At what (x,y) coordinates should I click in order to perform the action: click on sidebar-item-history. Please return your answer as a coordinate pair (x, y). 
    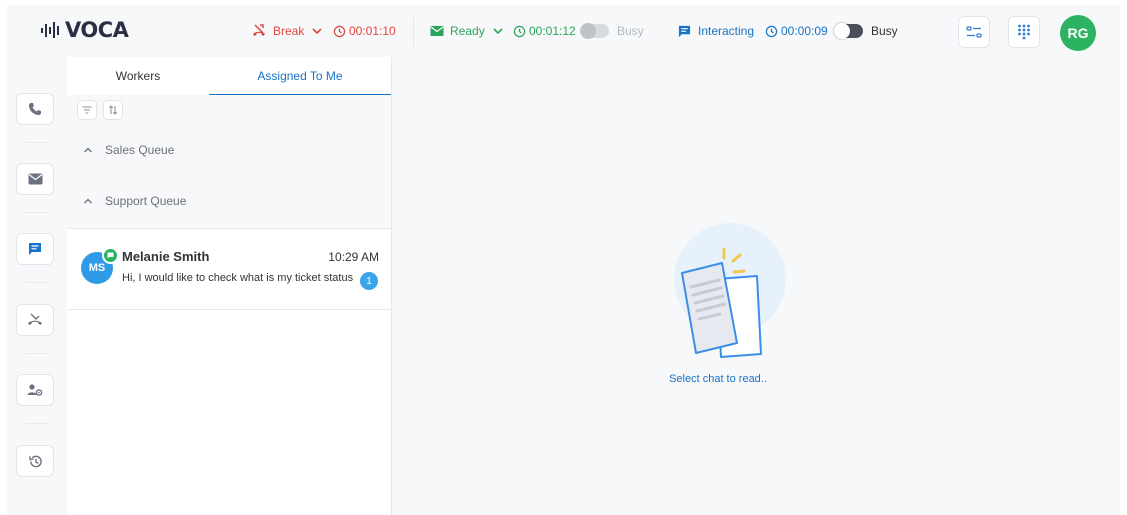
    Looking at the image, I should click on (35, 461).